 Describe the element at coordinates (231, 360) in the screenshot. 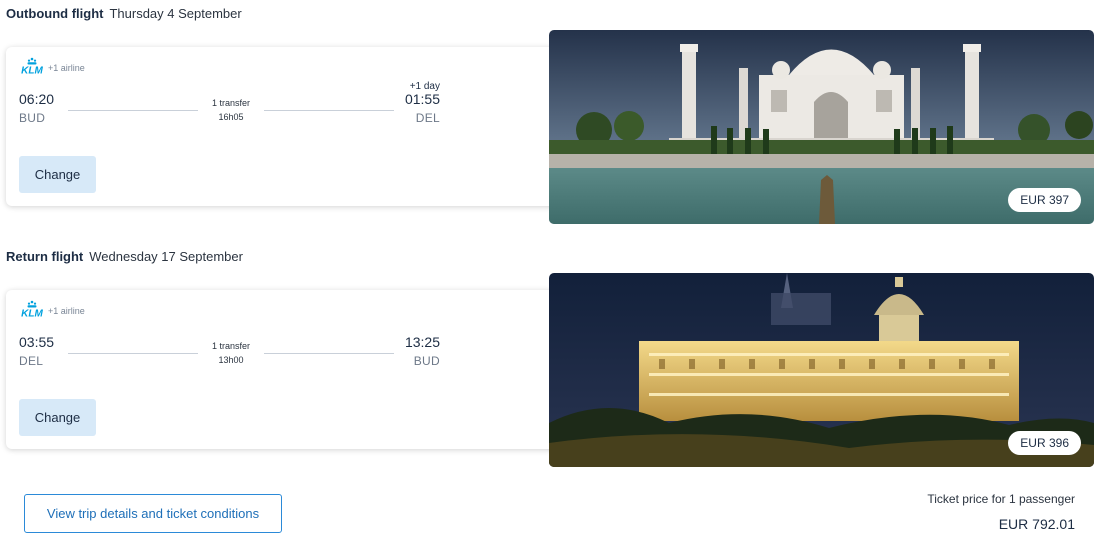

I see `return-duration: 13h00` at that location.